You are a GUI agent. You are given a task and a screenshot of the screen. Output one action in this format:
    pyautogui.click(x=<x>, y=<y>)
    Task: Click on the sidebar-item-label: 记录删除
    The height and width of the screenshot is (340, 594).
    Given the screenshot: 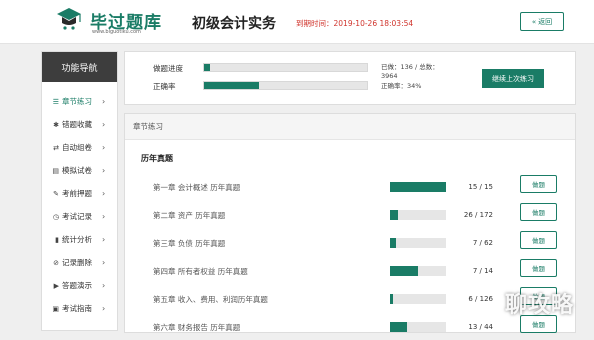 What is the action you would take?
    pyautogui.click(x=77, y=262)
    